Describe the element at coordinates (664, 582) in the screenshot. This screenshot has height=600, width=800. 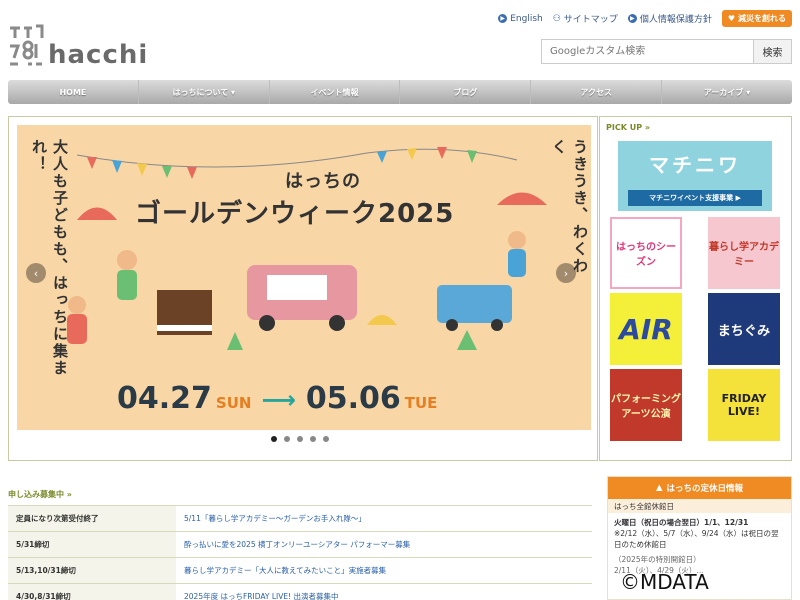
I see `watermark: ©MDATA` at that location.